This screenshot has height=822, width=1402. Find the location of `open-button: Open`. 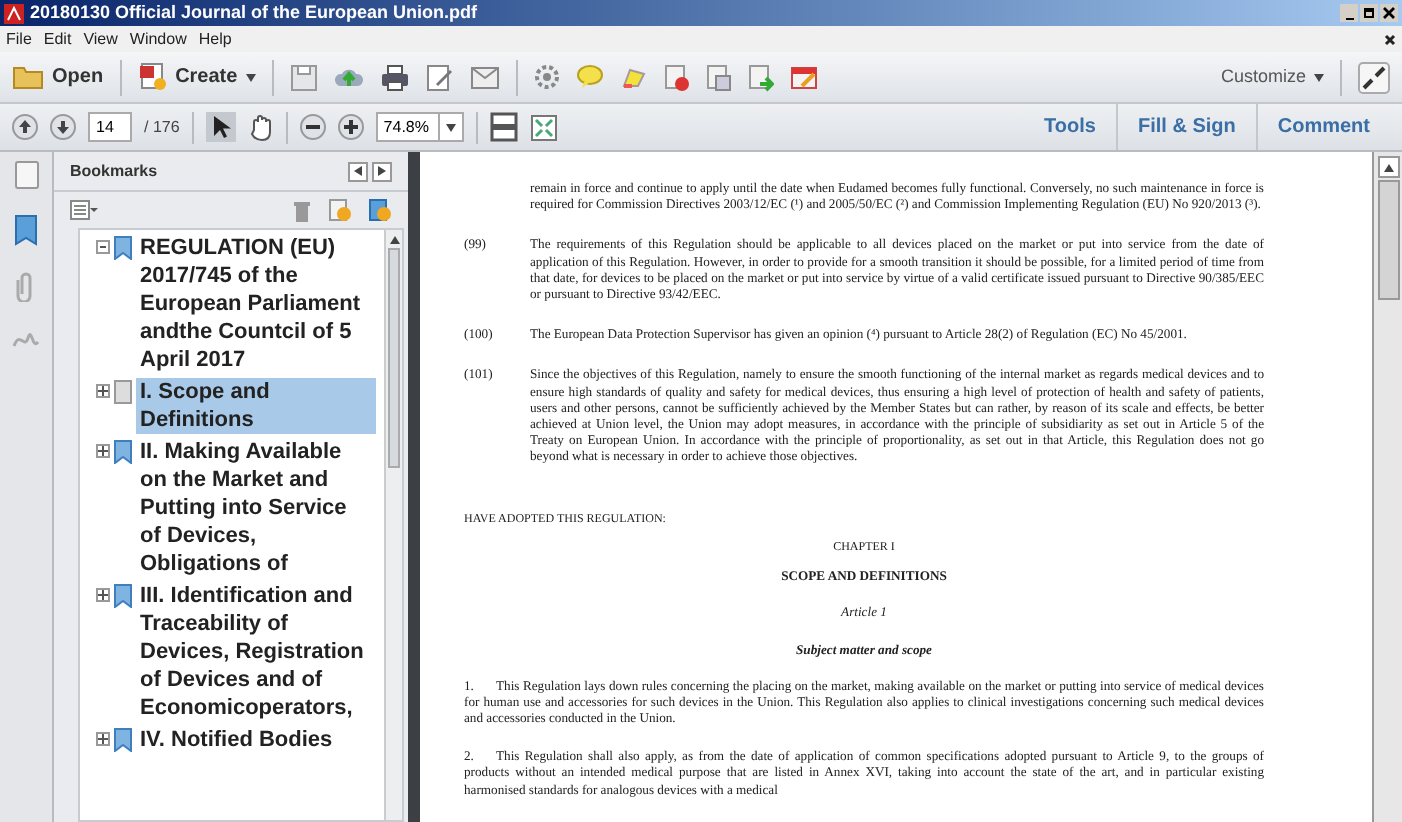

open-button: Open is located at coordinates (58, 77).